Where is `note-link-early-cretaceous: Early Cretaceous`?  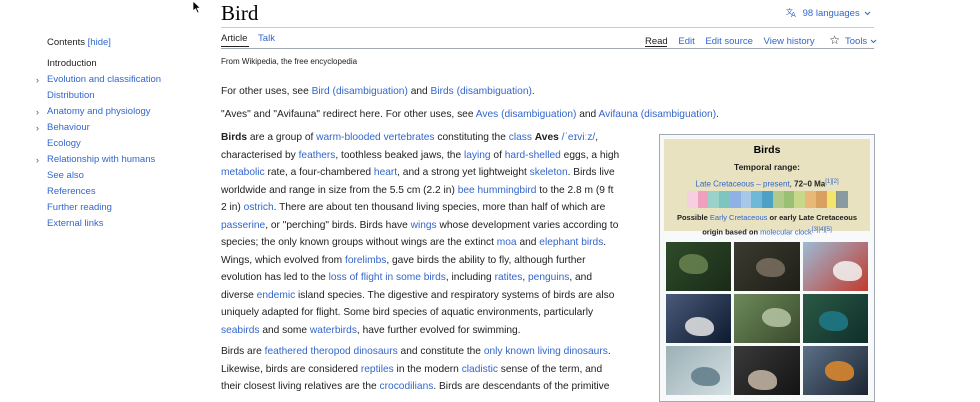 note-link-early-cretaceous: Early Cretaceous is located at coordinates (739, 217).